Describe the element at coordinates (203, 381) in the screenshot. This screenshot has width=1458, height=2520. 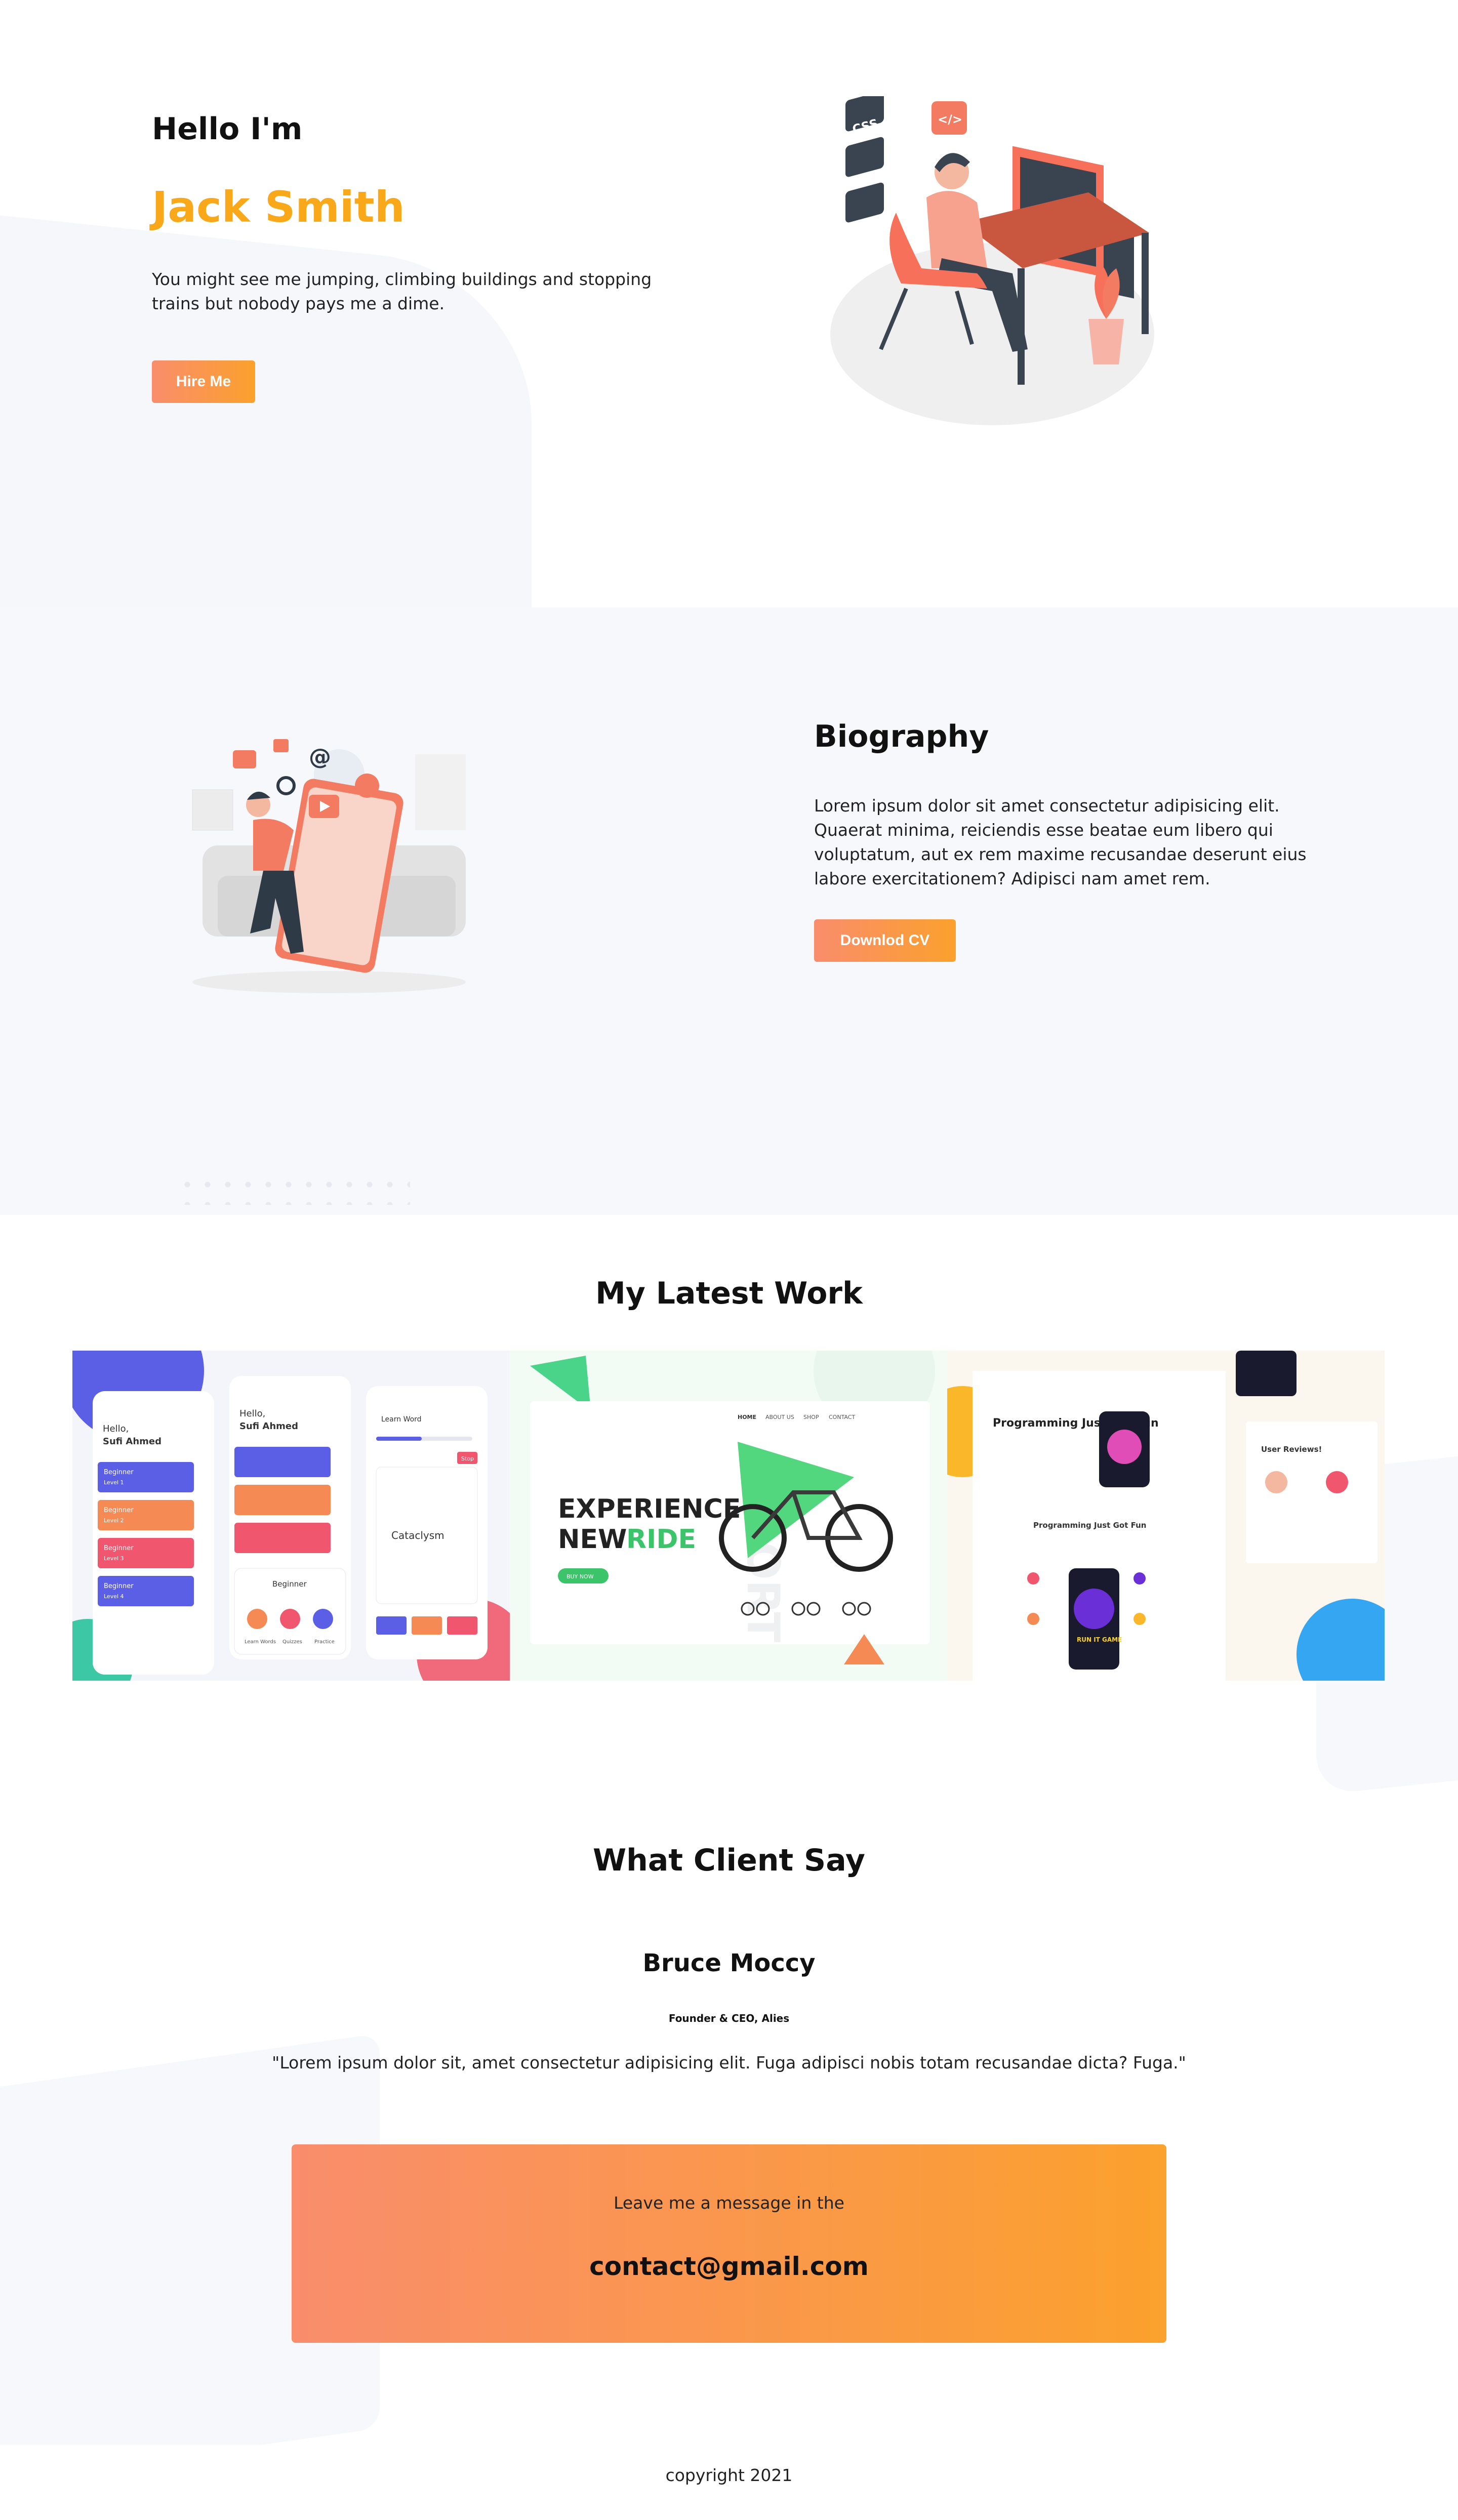
I see `hire-me-button: Hire Me` at that location.